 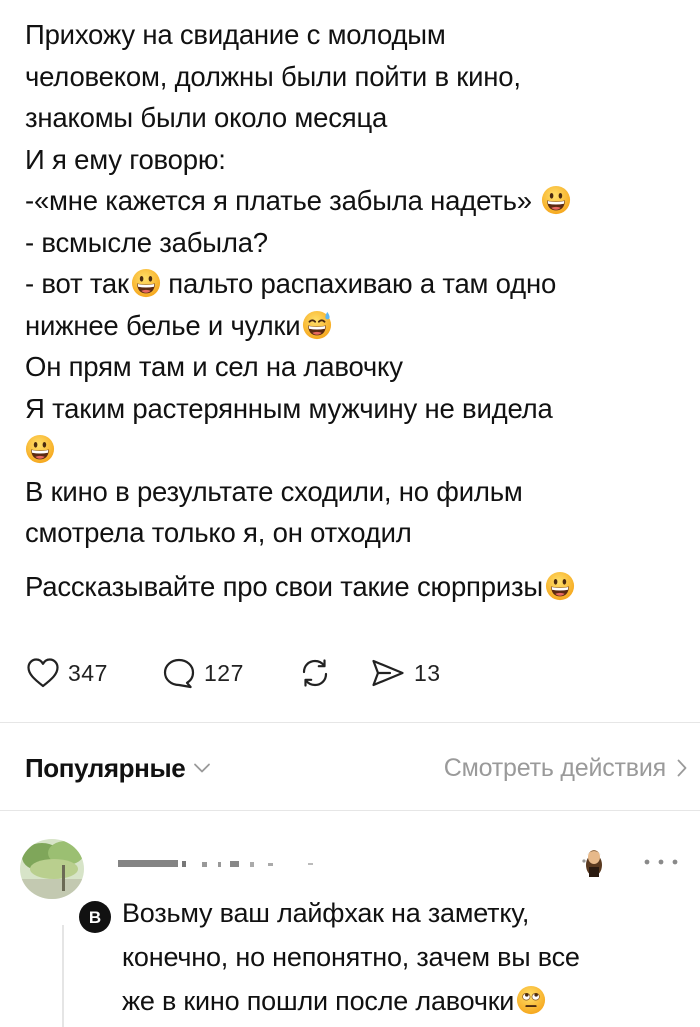 What do you see at coordinates (214, 366) in the screenshot?
I see `post-text-line: Он прям там и сел на лавочку` at bounding box center [214, 366].